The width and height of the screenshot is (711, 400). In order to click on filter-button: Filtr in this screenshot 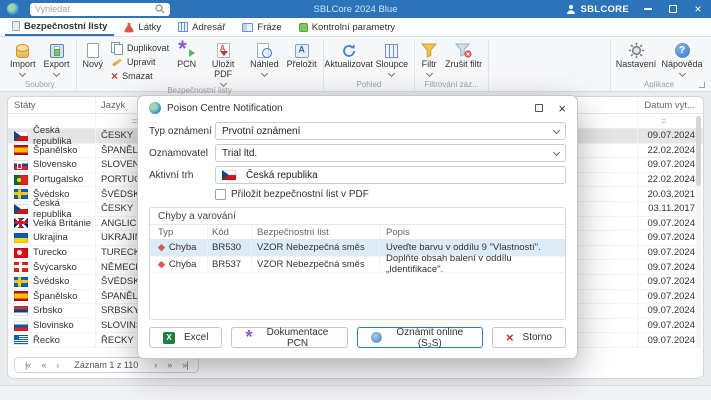, I will do `click(429, 59)`.